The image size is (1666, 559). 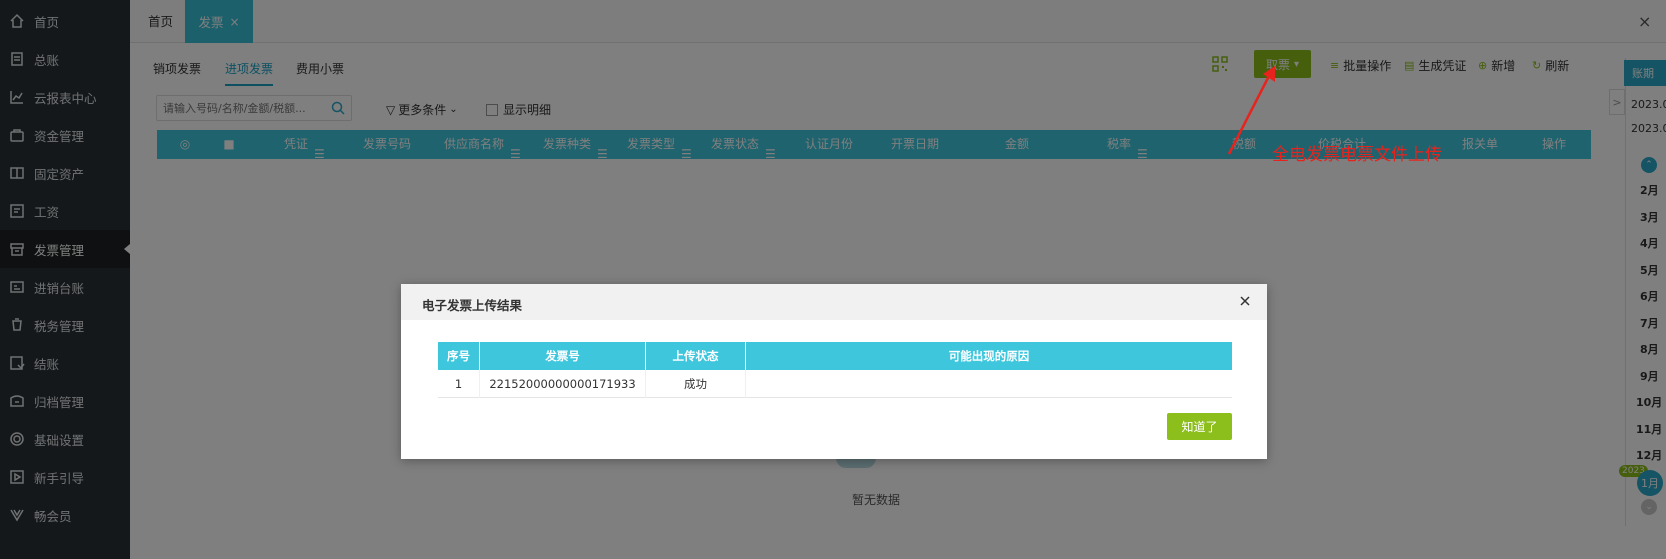 What do you see at coordinates (1199, 426) in the screenshot?
I see `acknowledge-button: 知道了` at bounding box center [1199, 426].